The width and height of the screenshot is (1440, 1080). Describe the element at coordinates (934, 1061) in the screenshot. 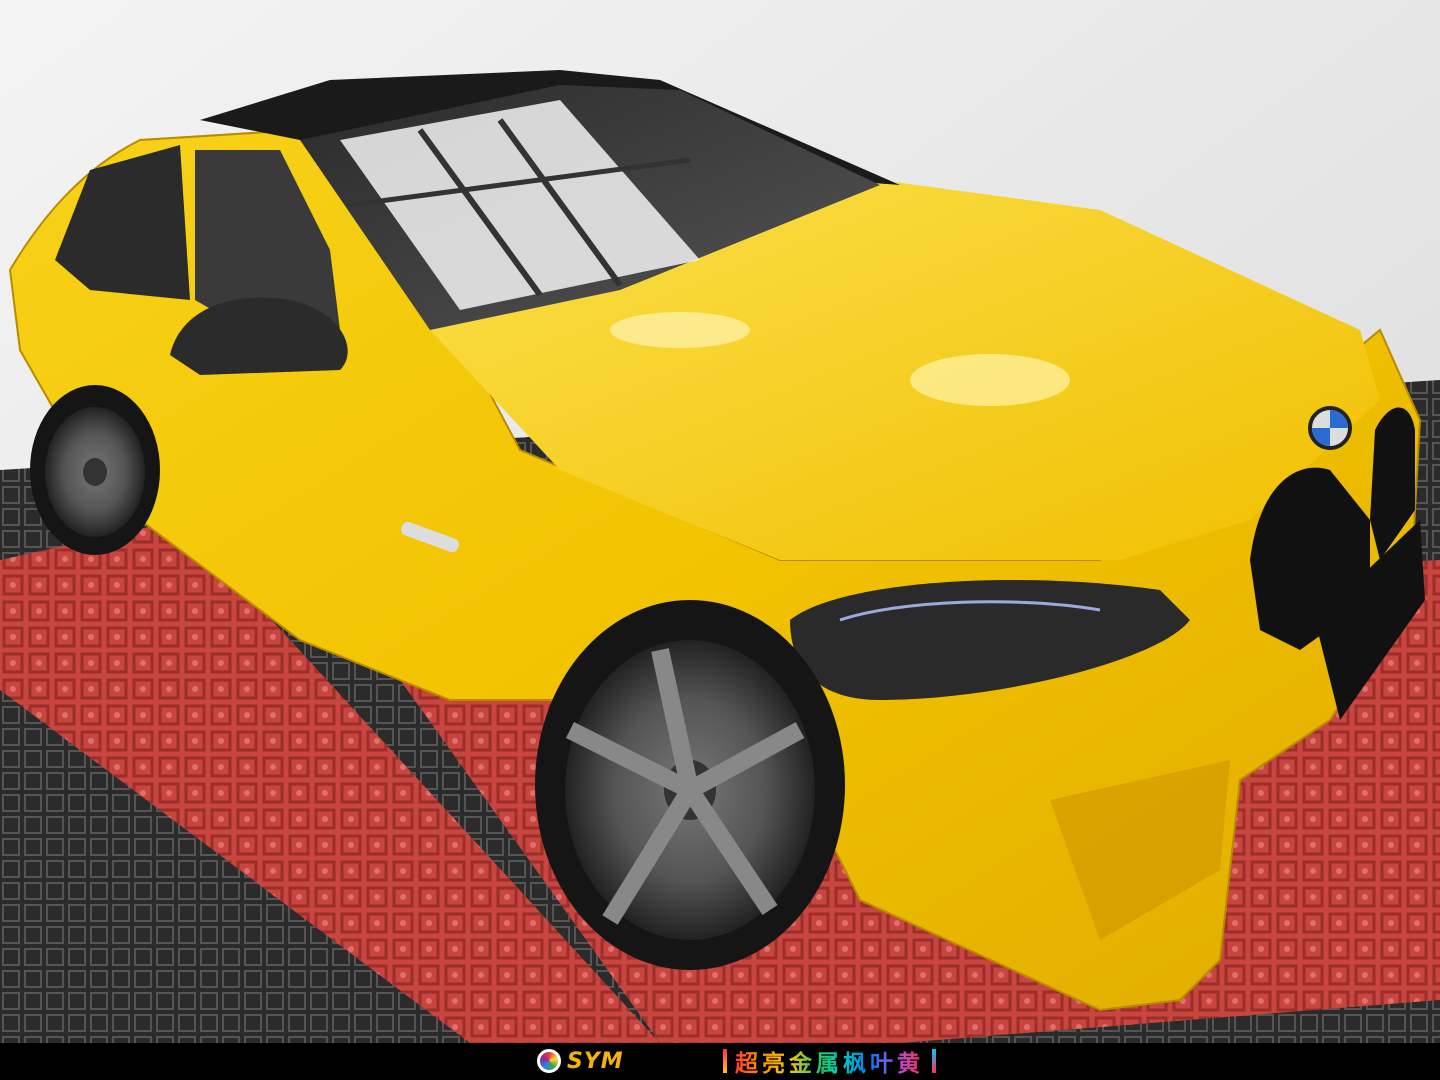

I see `right-divider-icon` at that location.